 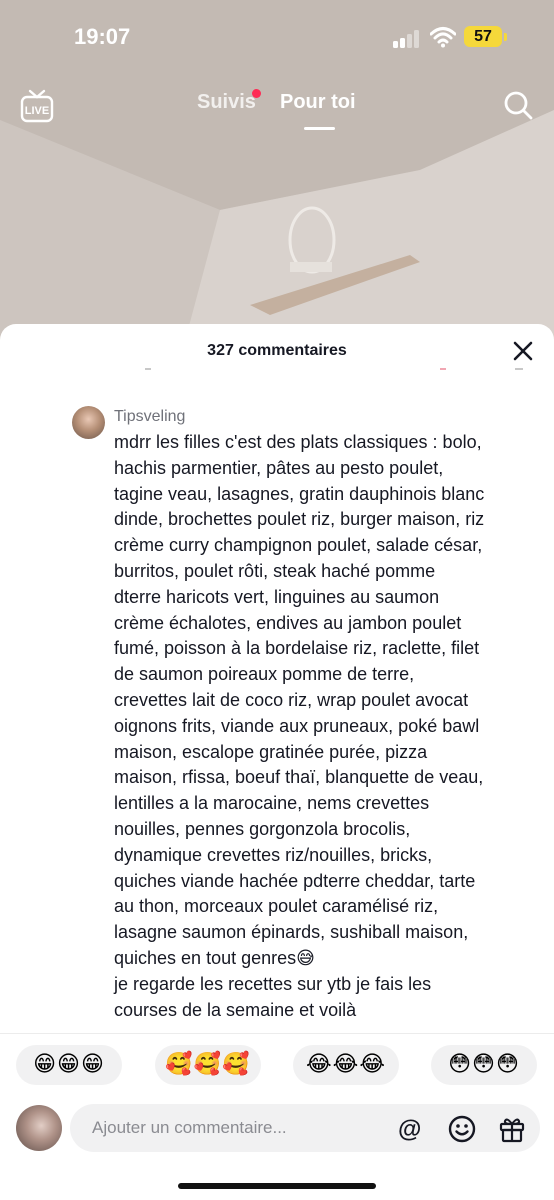 What do you see at coordinates (523, 351) in the screenshot?
I see `close-icon` at bounding box center [523, 351].